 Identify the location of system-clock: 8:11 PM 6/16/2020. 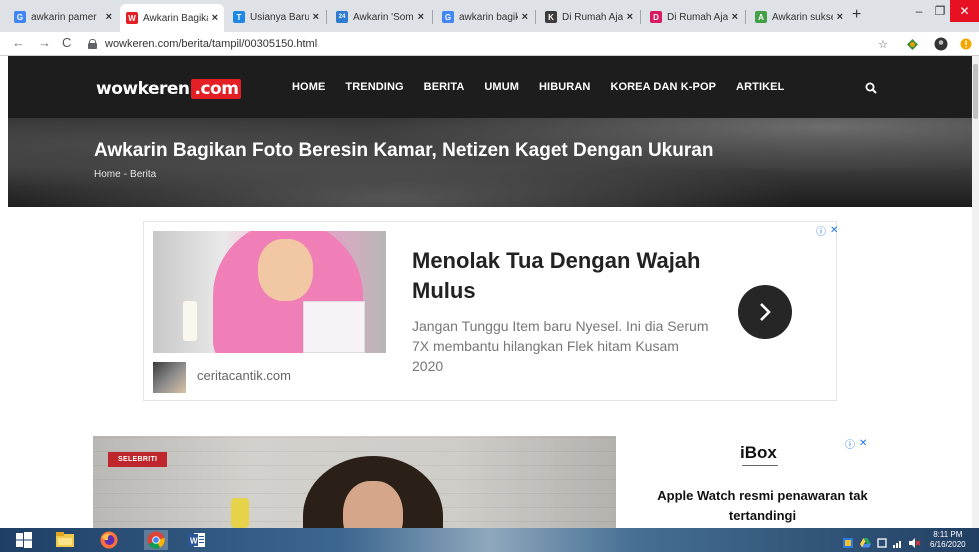
(948, 540).